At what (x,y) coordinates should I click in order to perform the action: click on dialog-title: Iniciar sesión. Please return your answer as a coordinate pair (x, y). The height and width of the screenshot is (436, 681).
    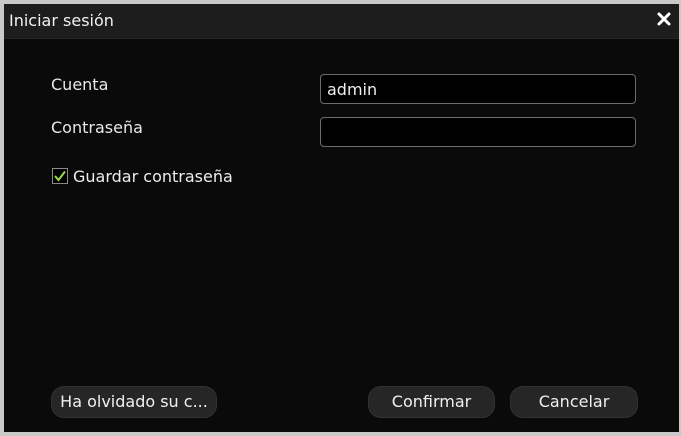
    Looking at the image, I should click on (61, 20).